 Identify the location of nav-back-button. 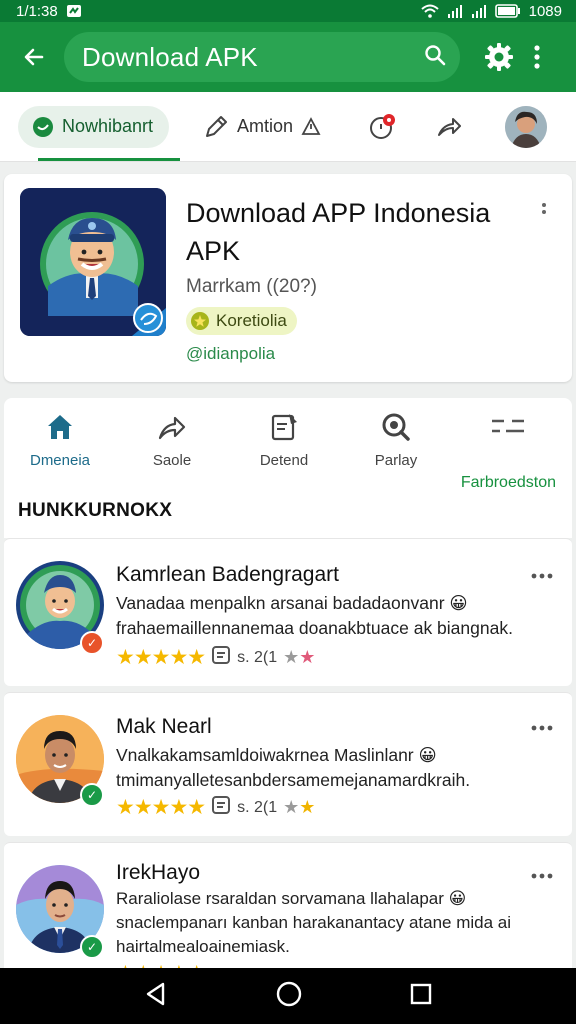
(156, 996).